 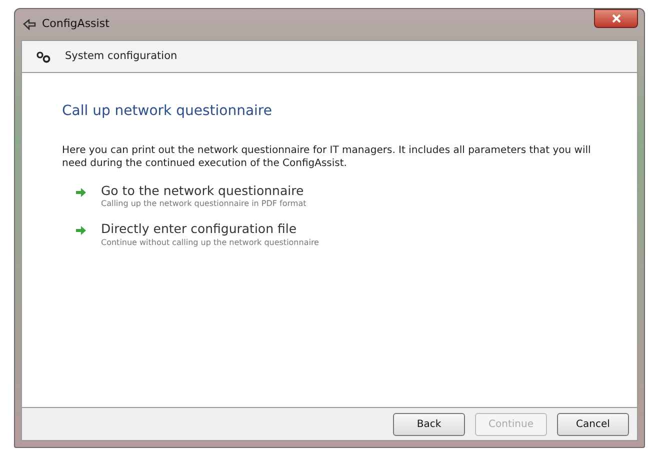 What do you see at coordinates (210, 242) in the screenshot?
I see `option-description: Continue without calling up the network questionnaire` at bounding box center [210, 242].